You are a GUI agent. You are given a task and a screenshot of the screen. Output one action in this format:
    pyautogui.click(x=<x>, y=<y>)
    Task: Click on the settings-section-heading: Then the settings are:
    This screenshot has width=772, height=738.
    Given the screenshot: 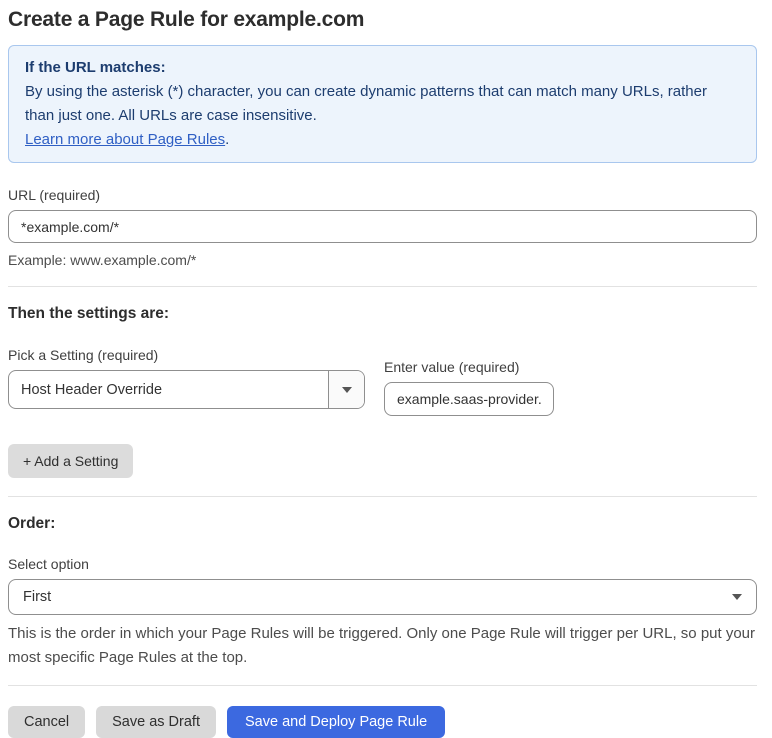 What is the action you would take?
    pyautogui.click(x=89, y=313)
    